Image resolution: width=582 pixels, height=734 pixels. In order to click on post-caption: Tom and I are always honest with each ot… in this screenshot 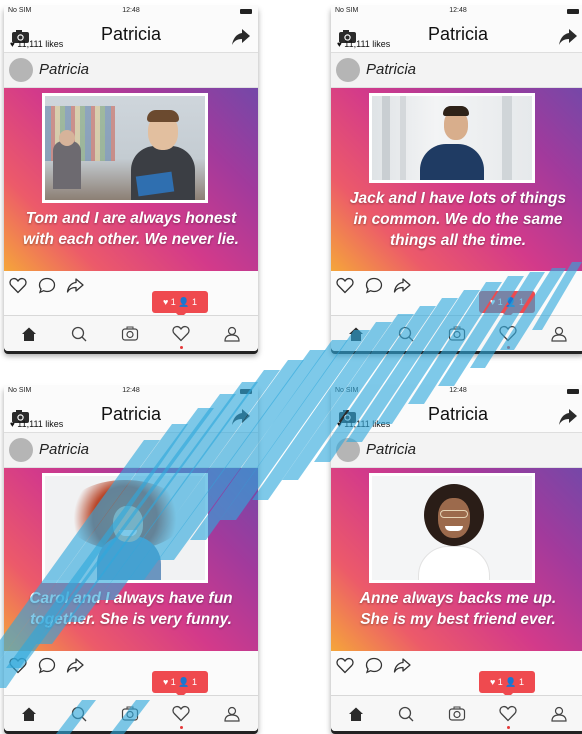, I will do `click(131, 229)`.